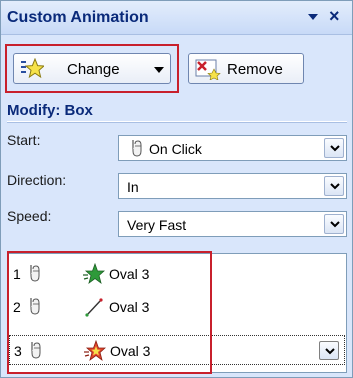  Describe the element at coordinates (37, 180) in the screenshot. I see `direction-label: Direction:` at that location.